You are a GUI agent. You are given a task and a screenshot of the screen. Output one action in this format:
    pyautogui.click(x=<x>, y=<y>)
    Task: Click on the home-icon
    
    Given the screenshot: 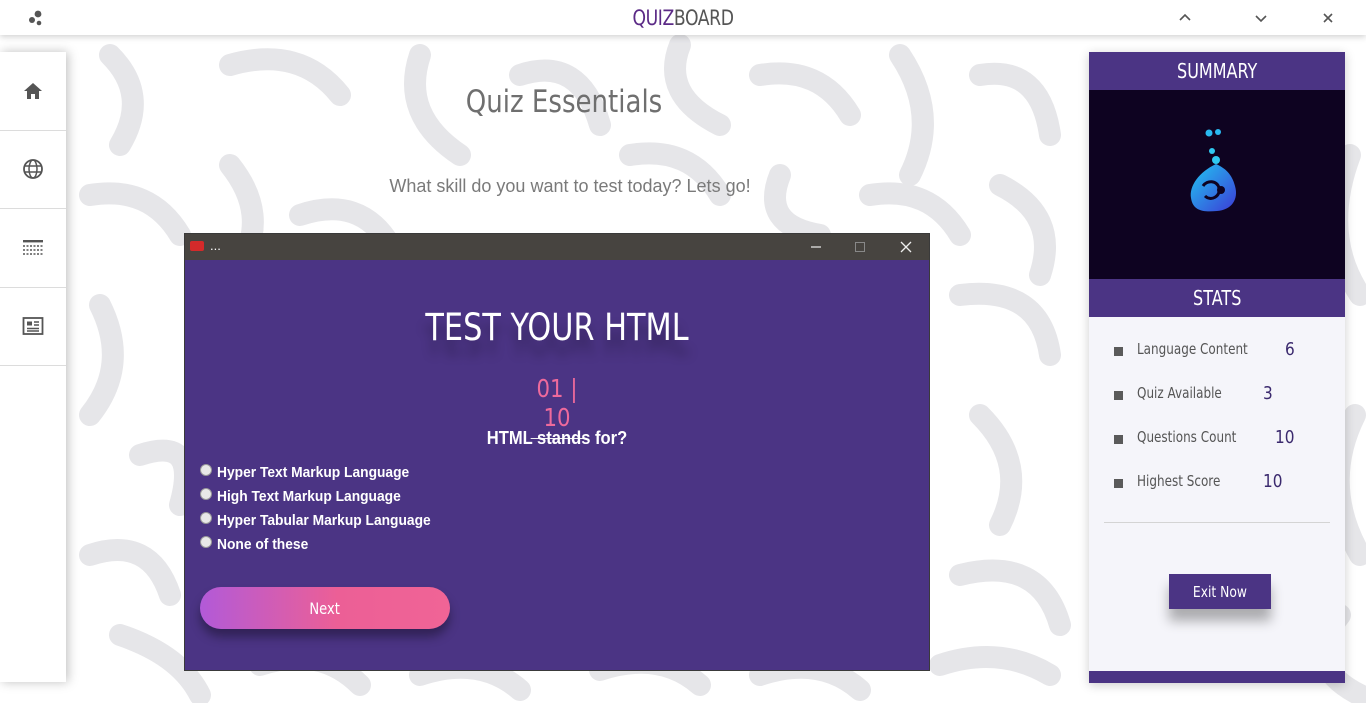 What is the action you would take?
    pyautogui.click(x=33, y=90)
    